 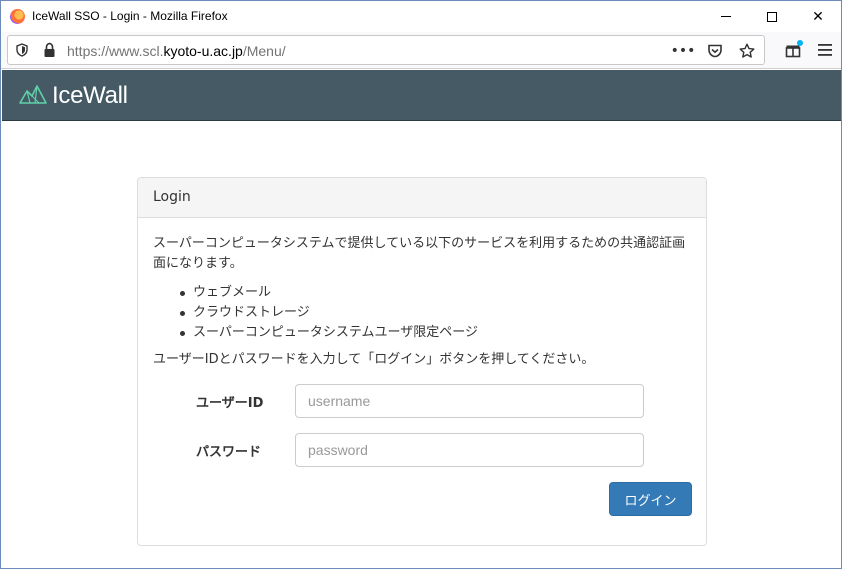 I want to click on pocket-icon, so click(x=715, y=51).